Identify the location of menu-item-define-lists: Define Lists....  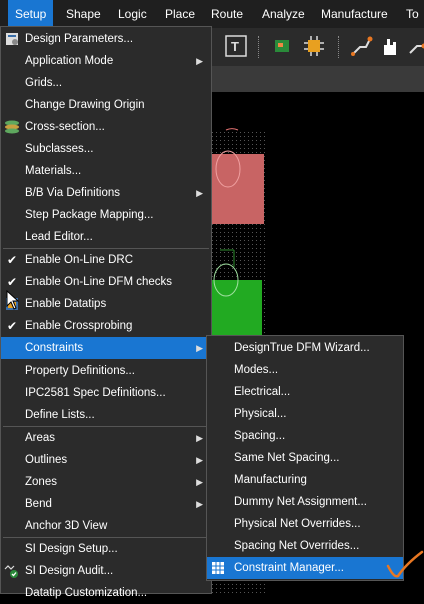
(106, 415).